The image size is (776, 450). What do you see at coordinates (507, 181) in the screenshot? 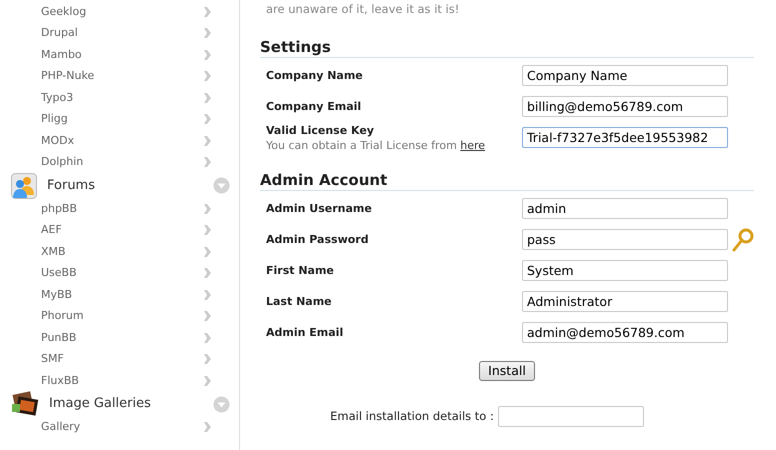
I see `section-heading: Admin Account` at bounding box center [507, 181].